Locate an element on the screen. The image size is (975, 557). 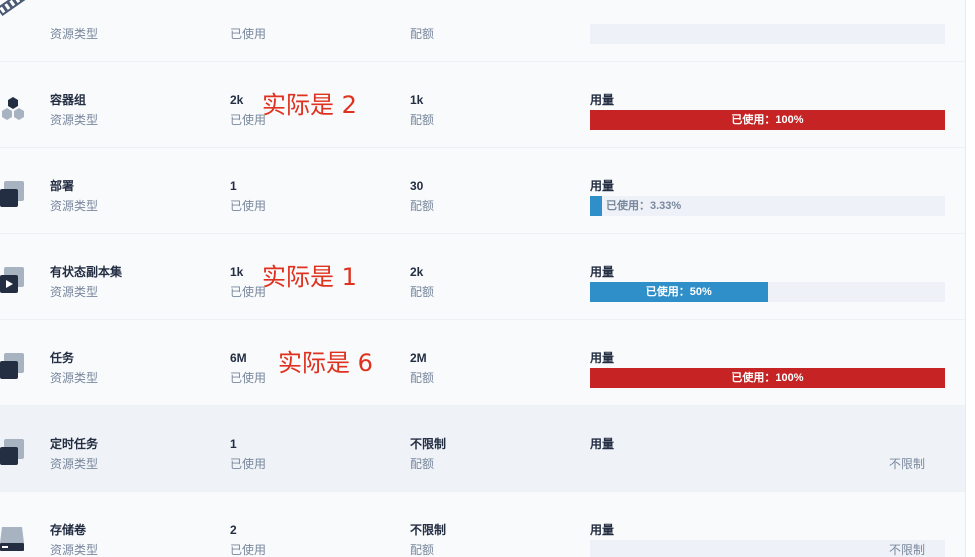
resource-name-col: 有状态副本集 资源类型 is located at coordinates (86, 282).